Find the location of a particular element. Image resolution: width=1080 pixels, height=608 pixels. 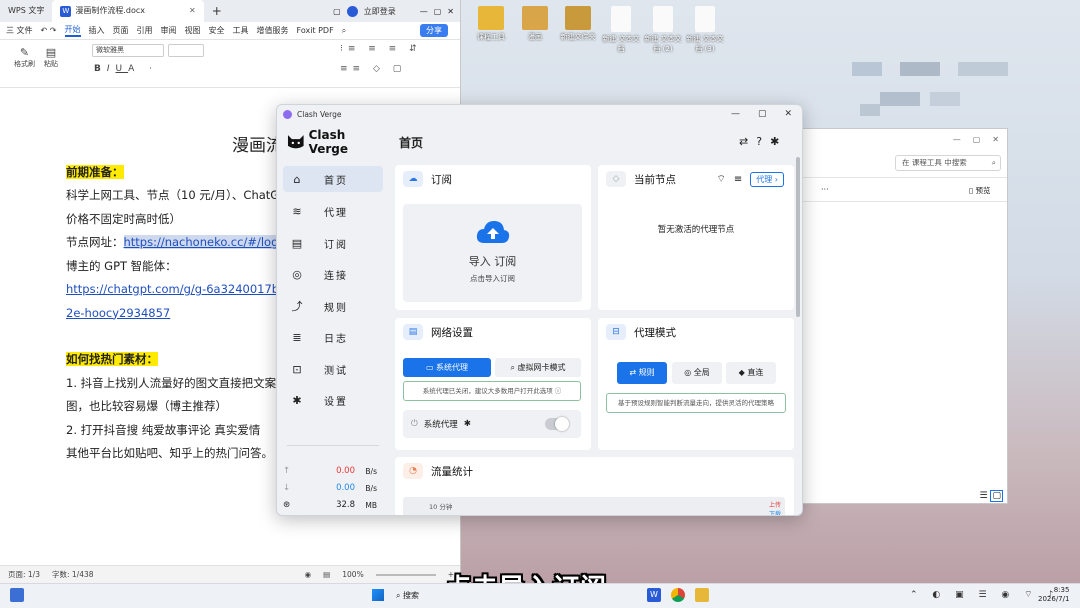

settings-icon: ✱ is located at coordinates (774, 141).